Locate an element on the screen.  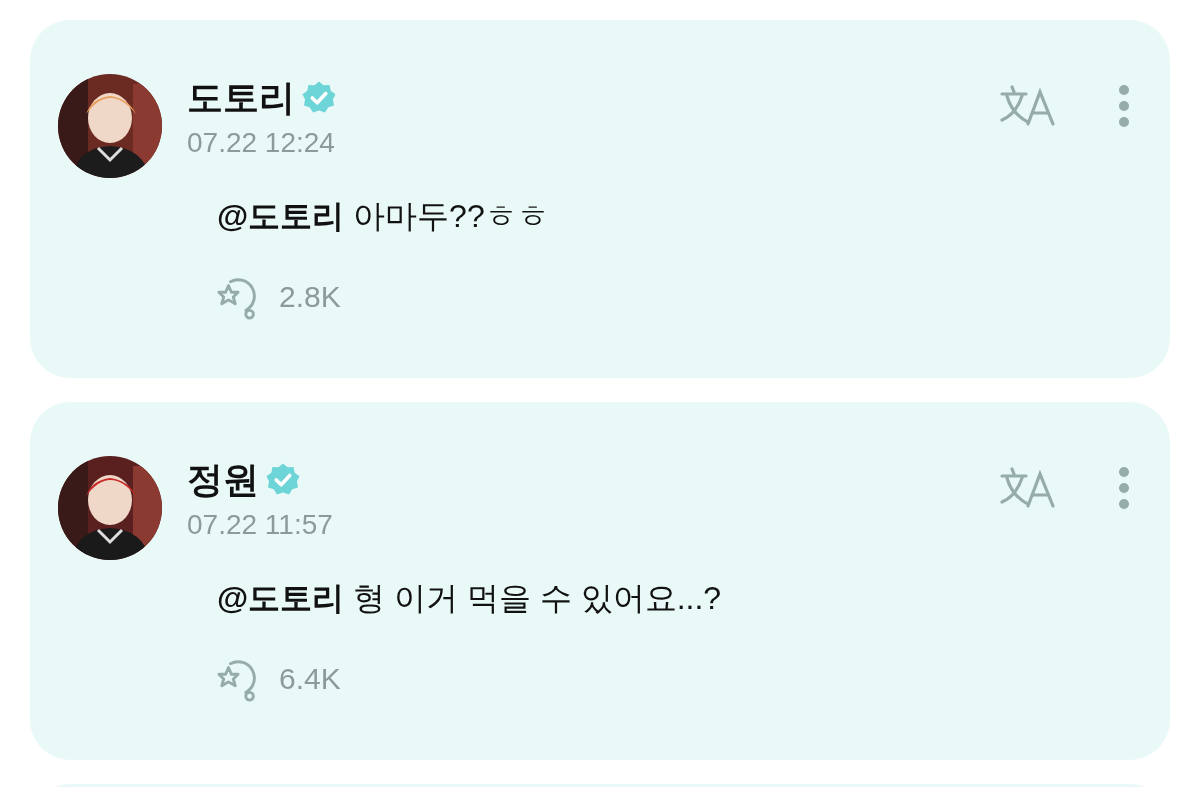
author-name: 정원 is located at coordinates (223, 480).